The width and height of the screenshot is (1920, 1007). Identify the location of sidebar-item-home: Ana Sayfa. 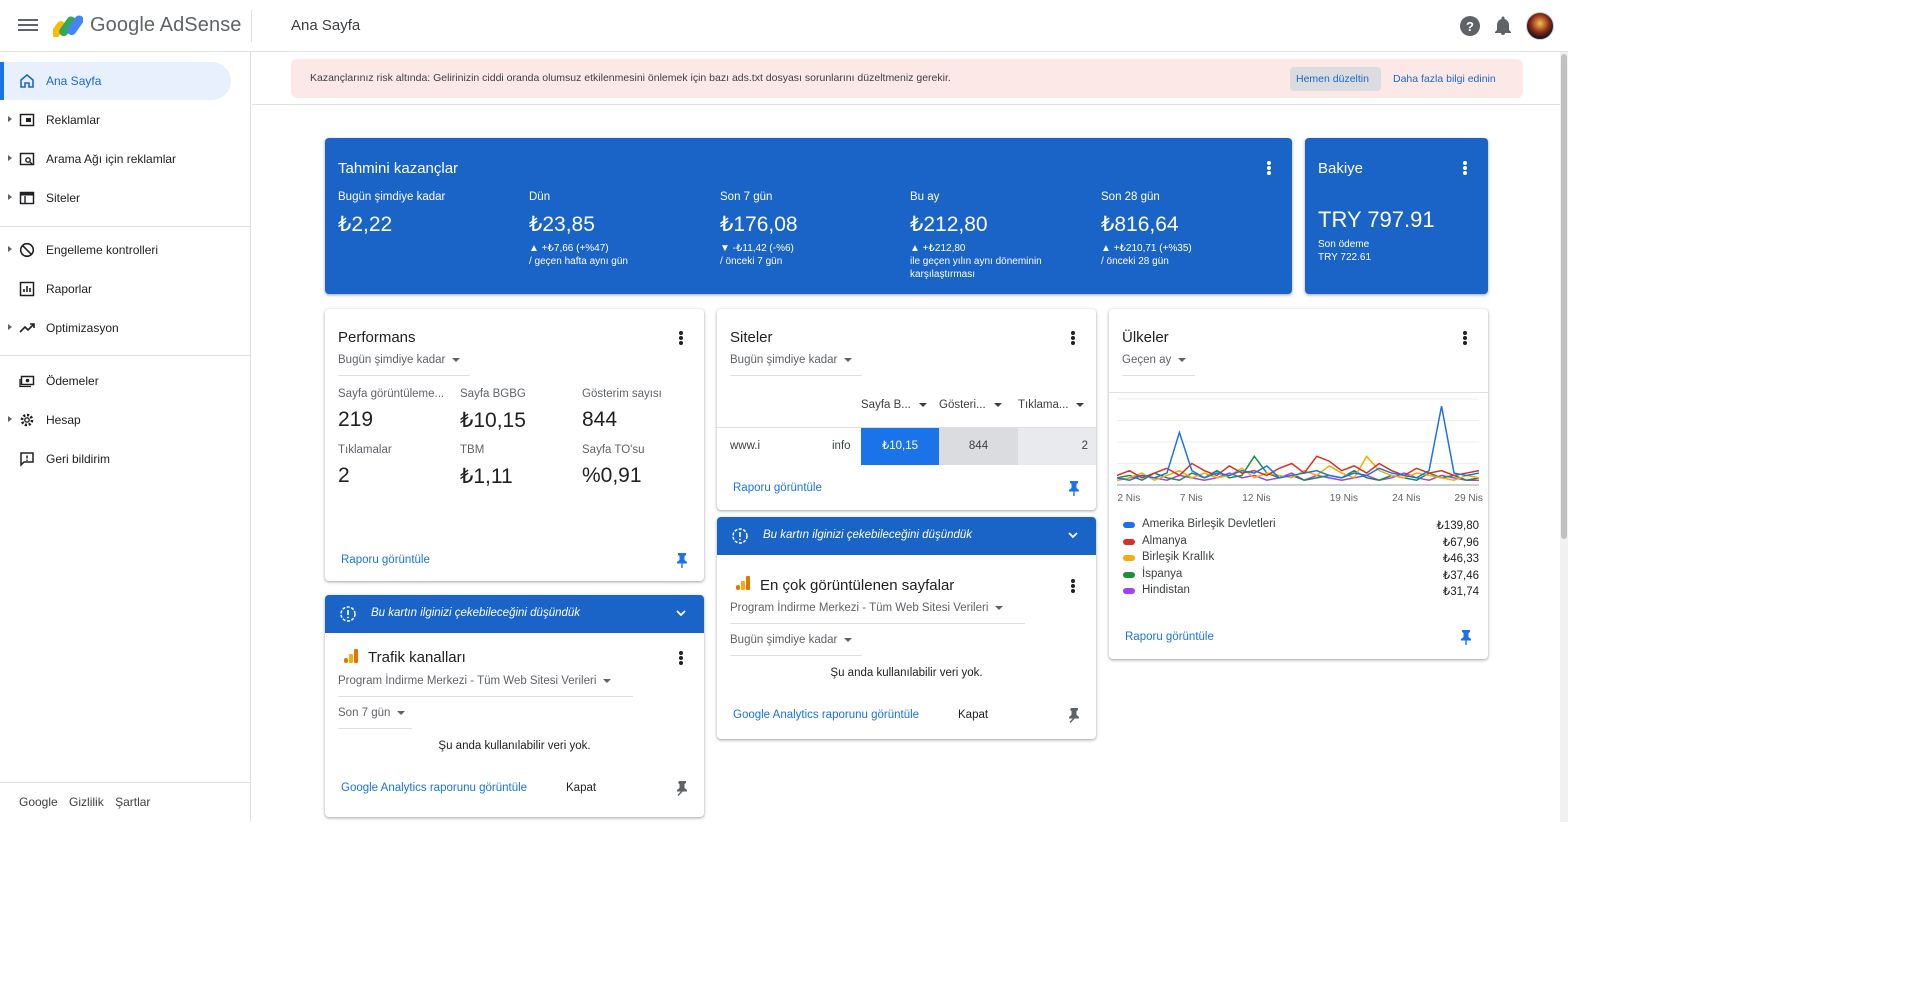
(115, 81).